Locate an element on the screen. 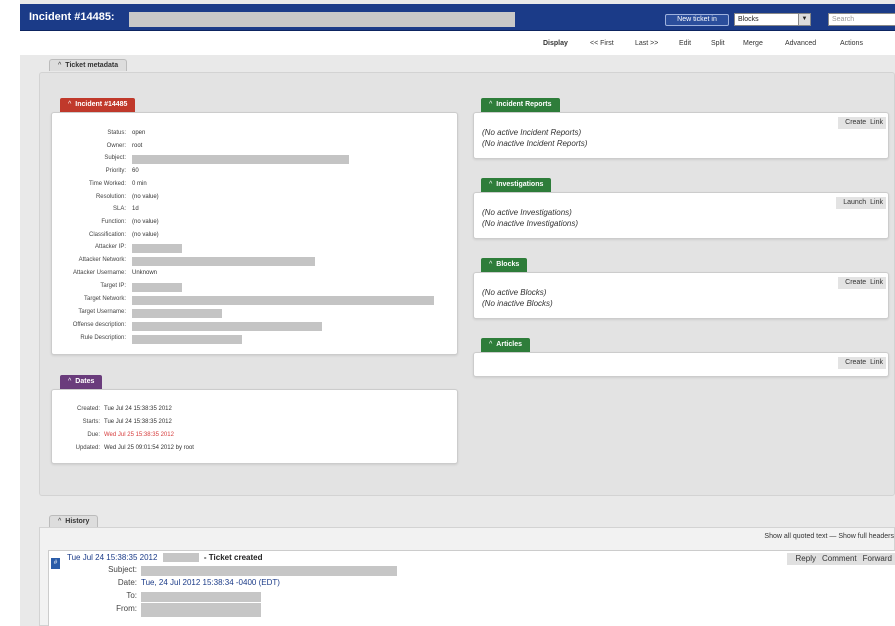 This screenshot has height=626, width=895. blocks-title: ^ Blocks is located at coordinates (504, 265).